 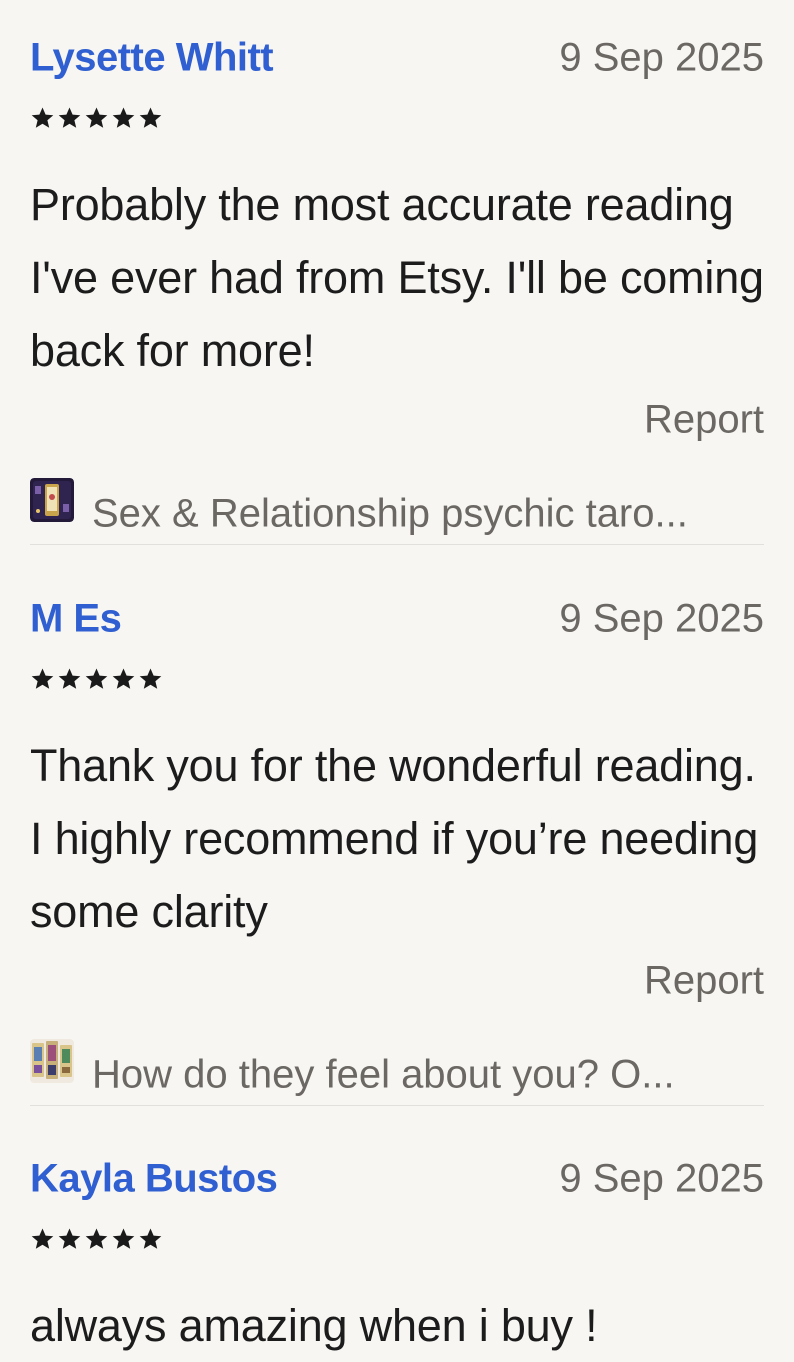 What do you see at coordinates (76, 619) in the screenshot?
I see `reviewer-name: M Es` at bounding box center [76, 619].